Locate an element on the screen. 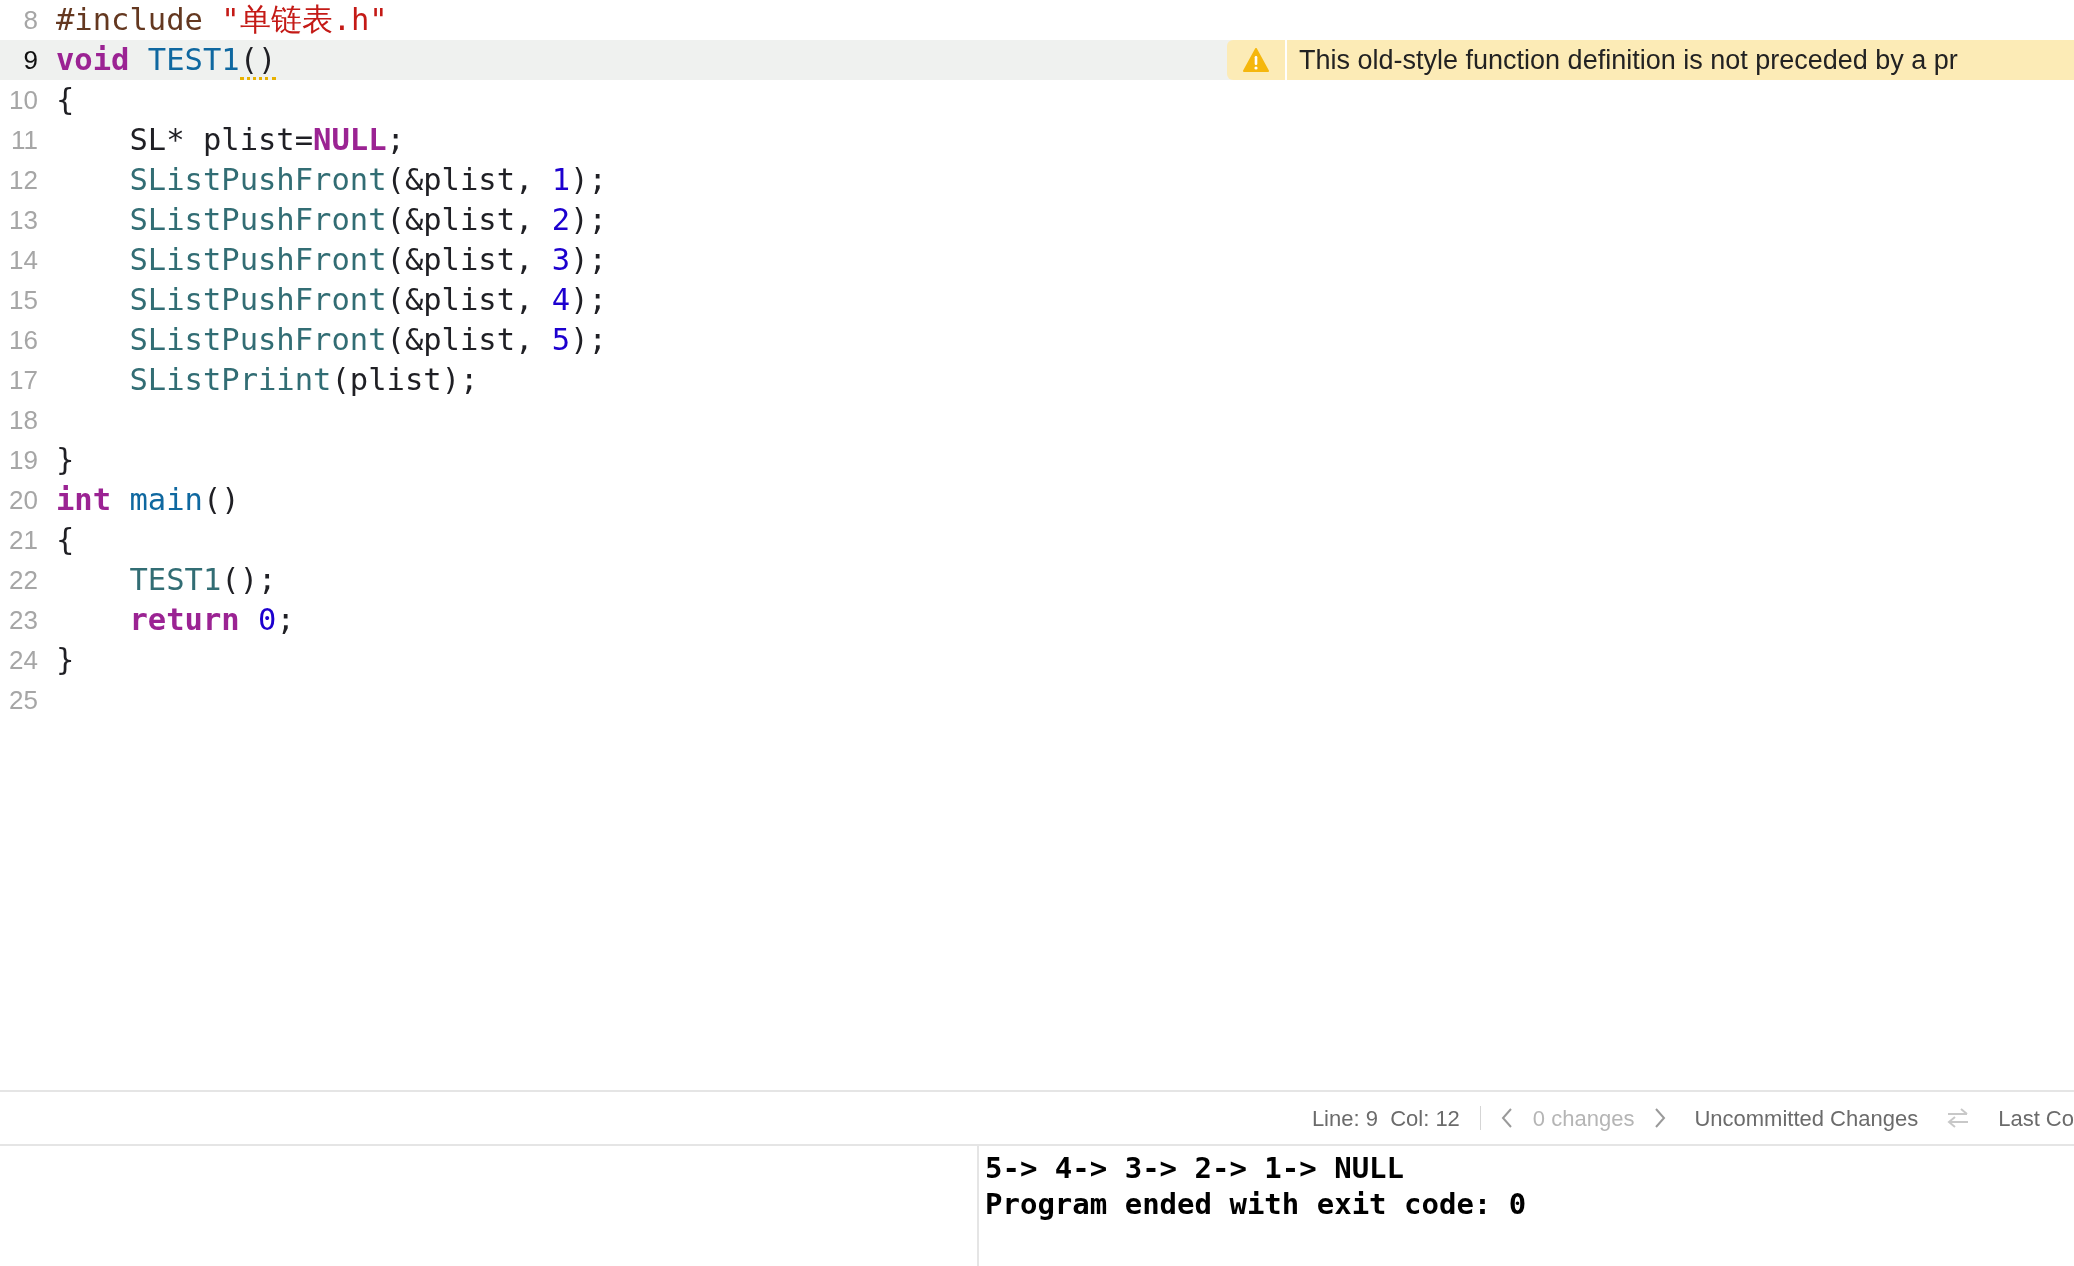 The width and height of the screenshot is (2074, 1266). line-number: 13 is located at coordinates (23, 220).